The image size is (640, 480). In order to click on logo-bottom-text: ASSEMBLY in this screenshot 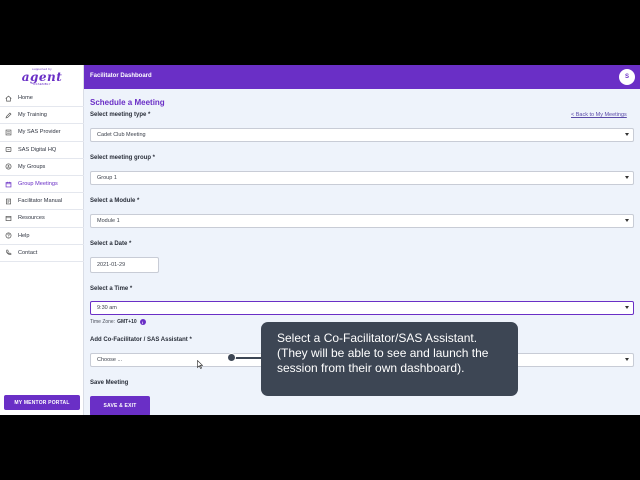, I will do `click(42, 84)`.